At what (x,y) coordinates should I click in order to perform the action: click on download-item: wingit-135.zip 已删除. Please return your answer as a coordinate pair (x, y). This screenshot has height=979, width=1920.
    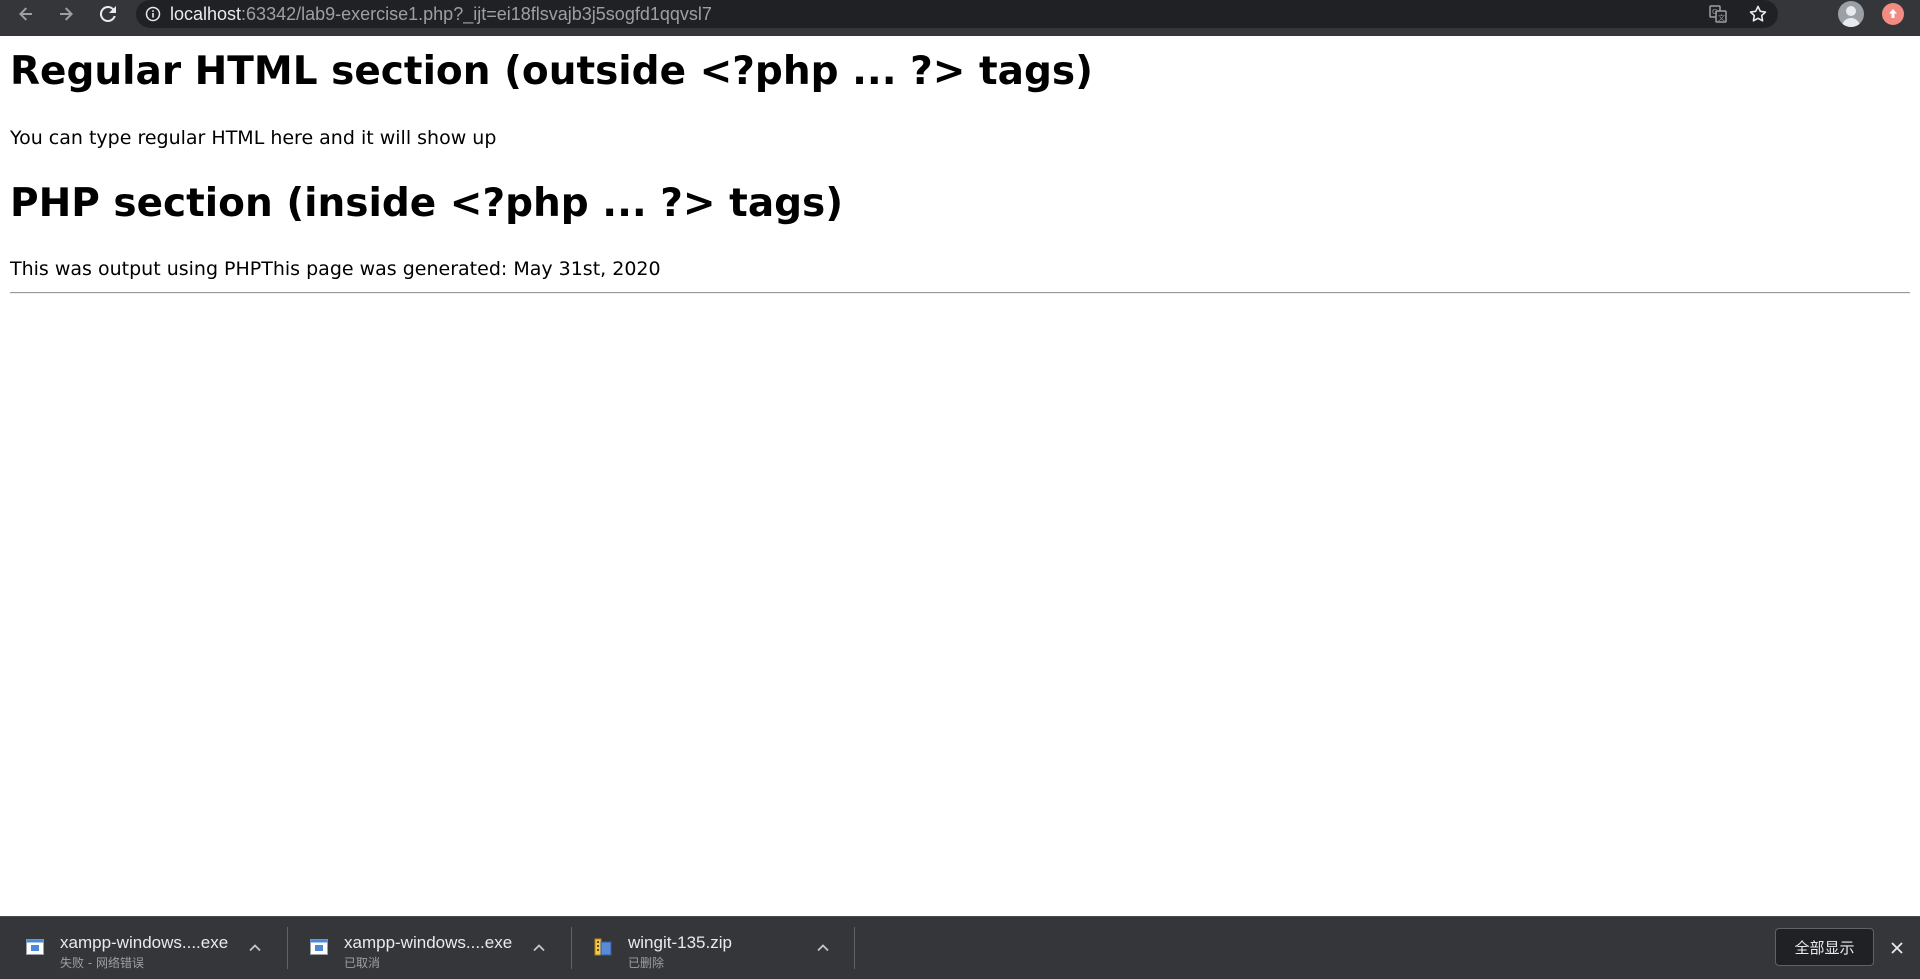
    Looking at the image, I should click on (709, 948).